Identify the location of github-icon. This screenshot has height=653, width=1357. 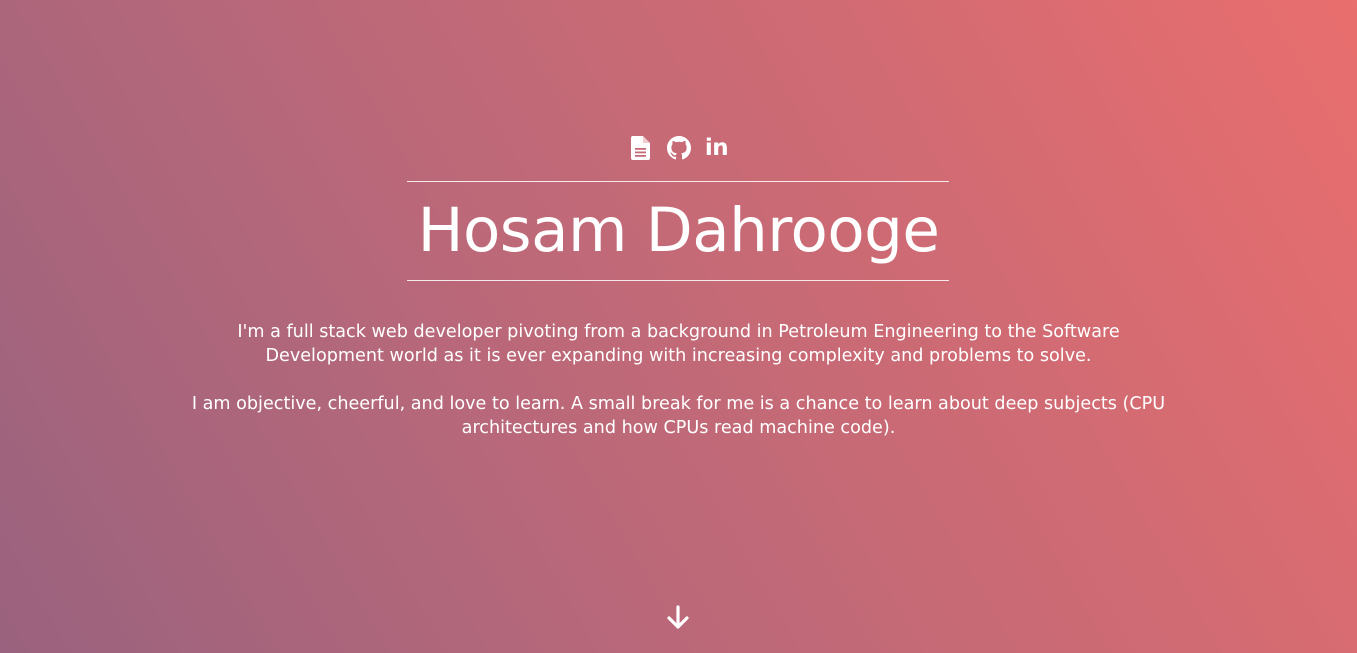
(678, 148).